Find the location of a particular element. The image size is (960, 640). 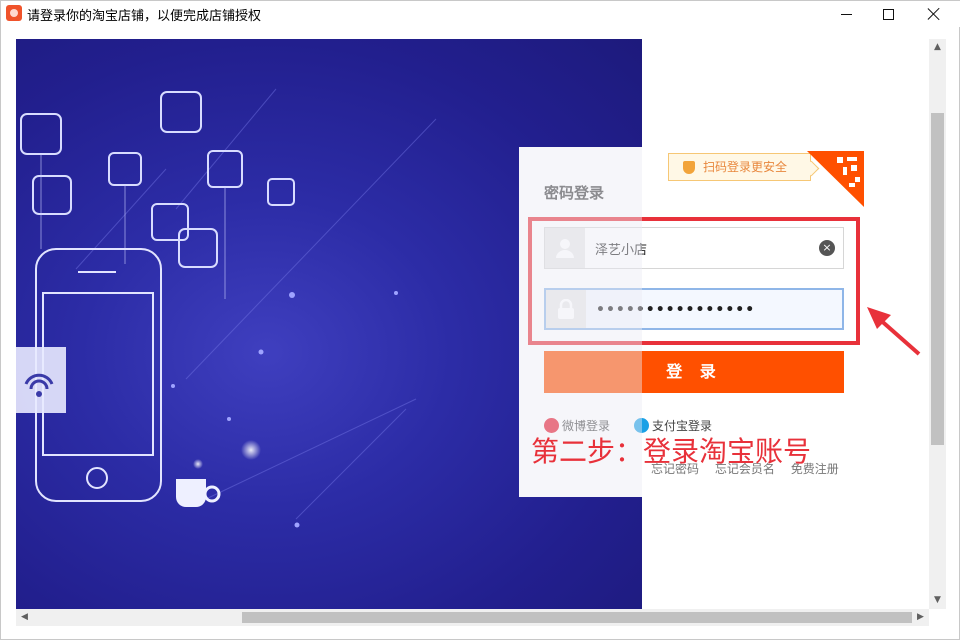

minimize-button is located at coordinates (846, 14).